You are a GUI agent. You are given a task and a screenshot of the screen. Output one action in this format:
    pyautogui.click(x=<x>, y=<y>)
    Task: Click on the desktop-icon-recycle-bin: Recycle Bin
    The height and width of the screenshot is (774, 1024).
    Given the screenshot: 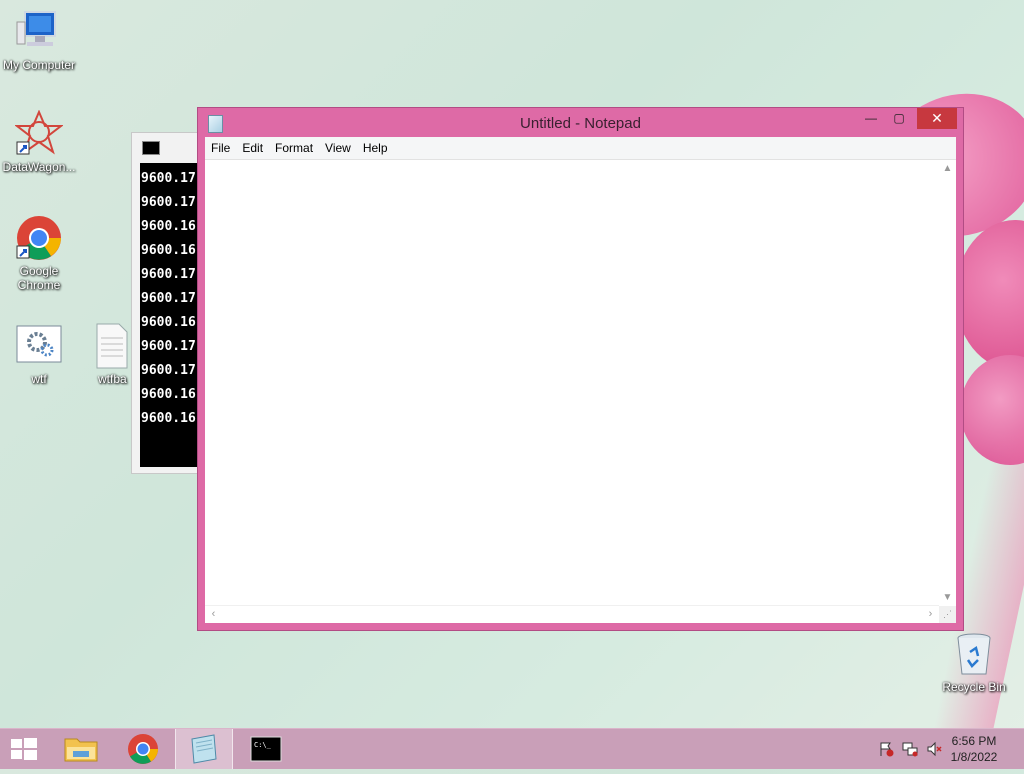 What is the action you would take?
    pyautogui.click(x=974, y=662)
    